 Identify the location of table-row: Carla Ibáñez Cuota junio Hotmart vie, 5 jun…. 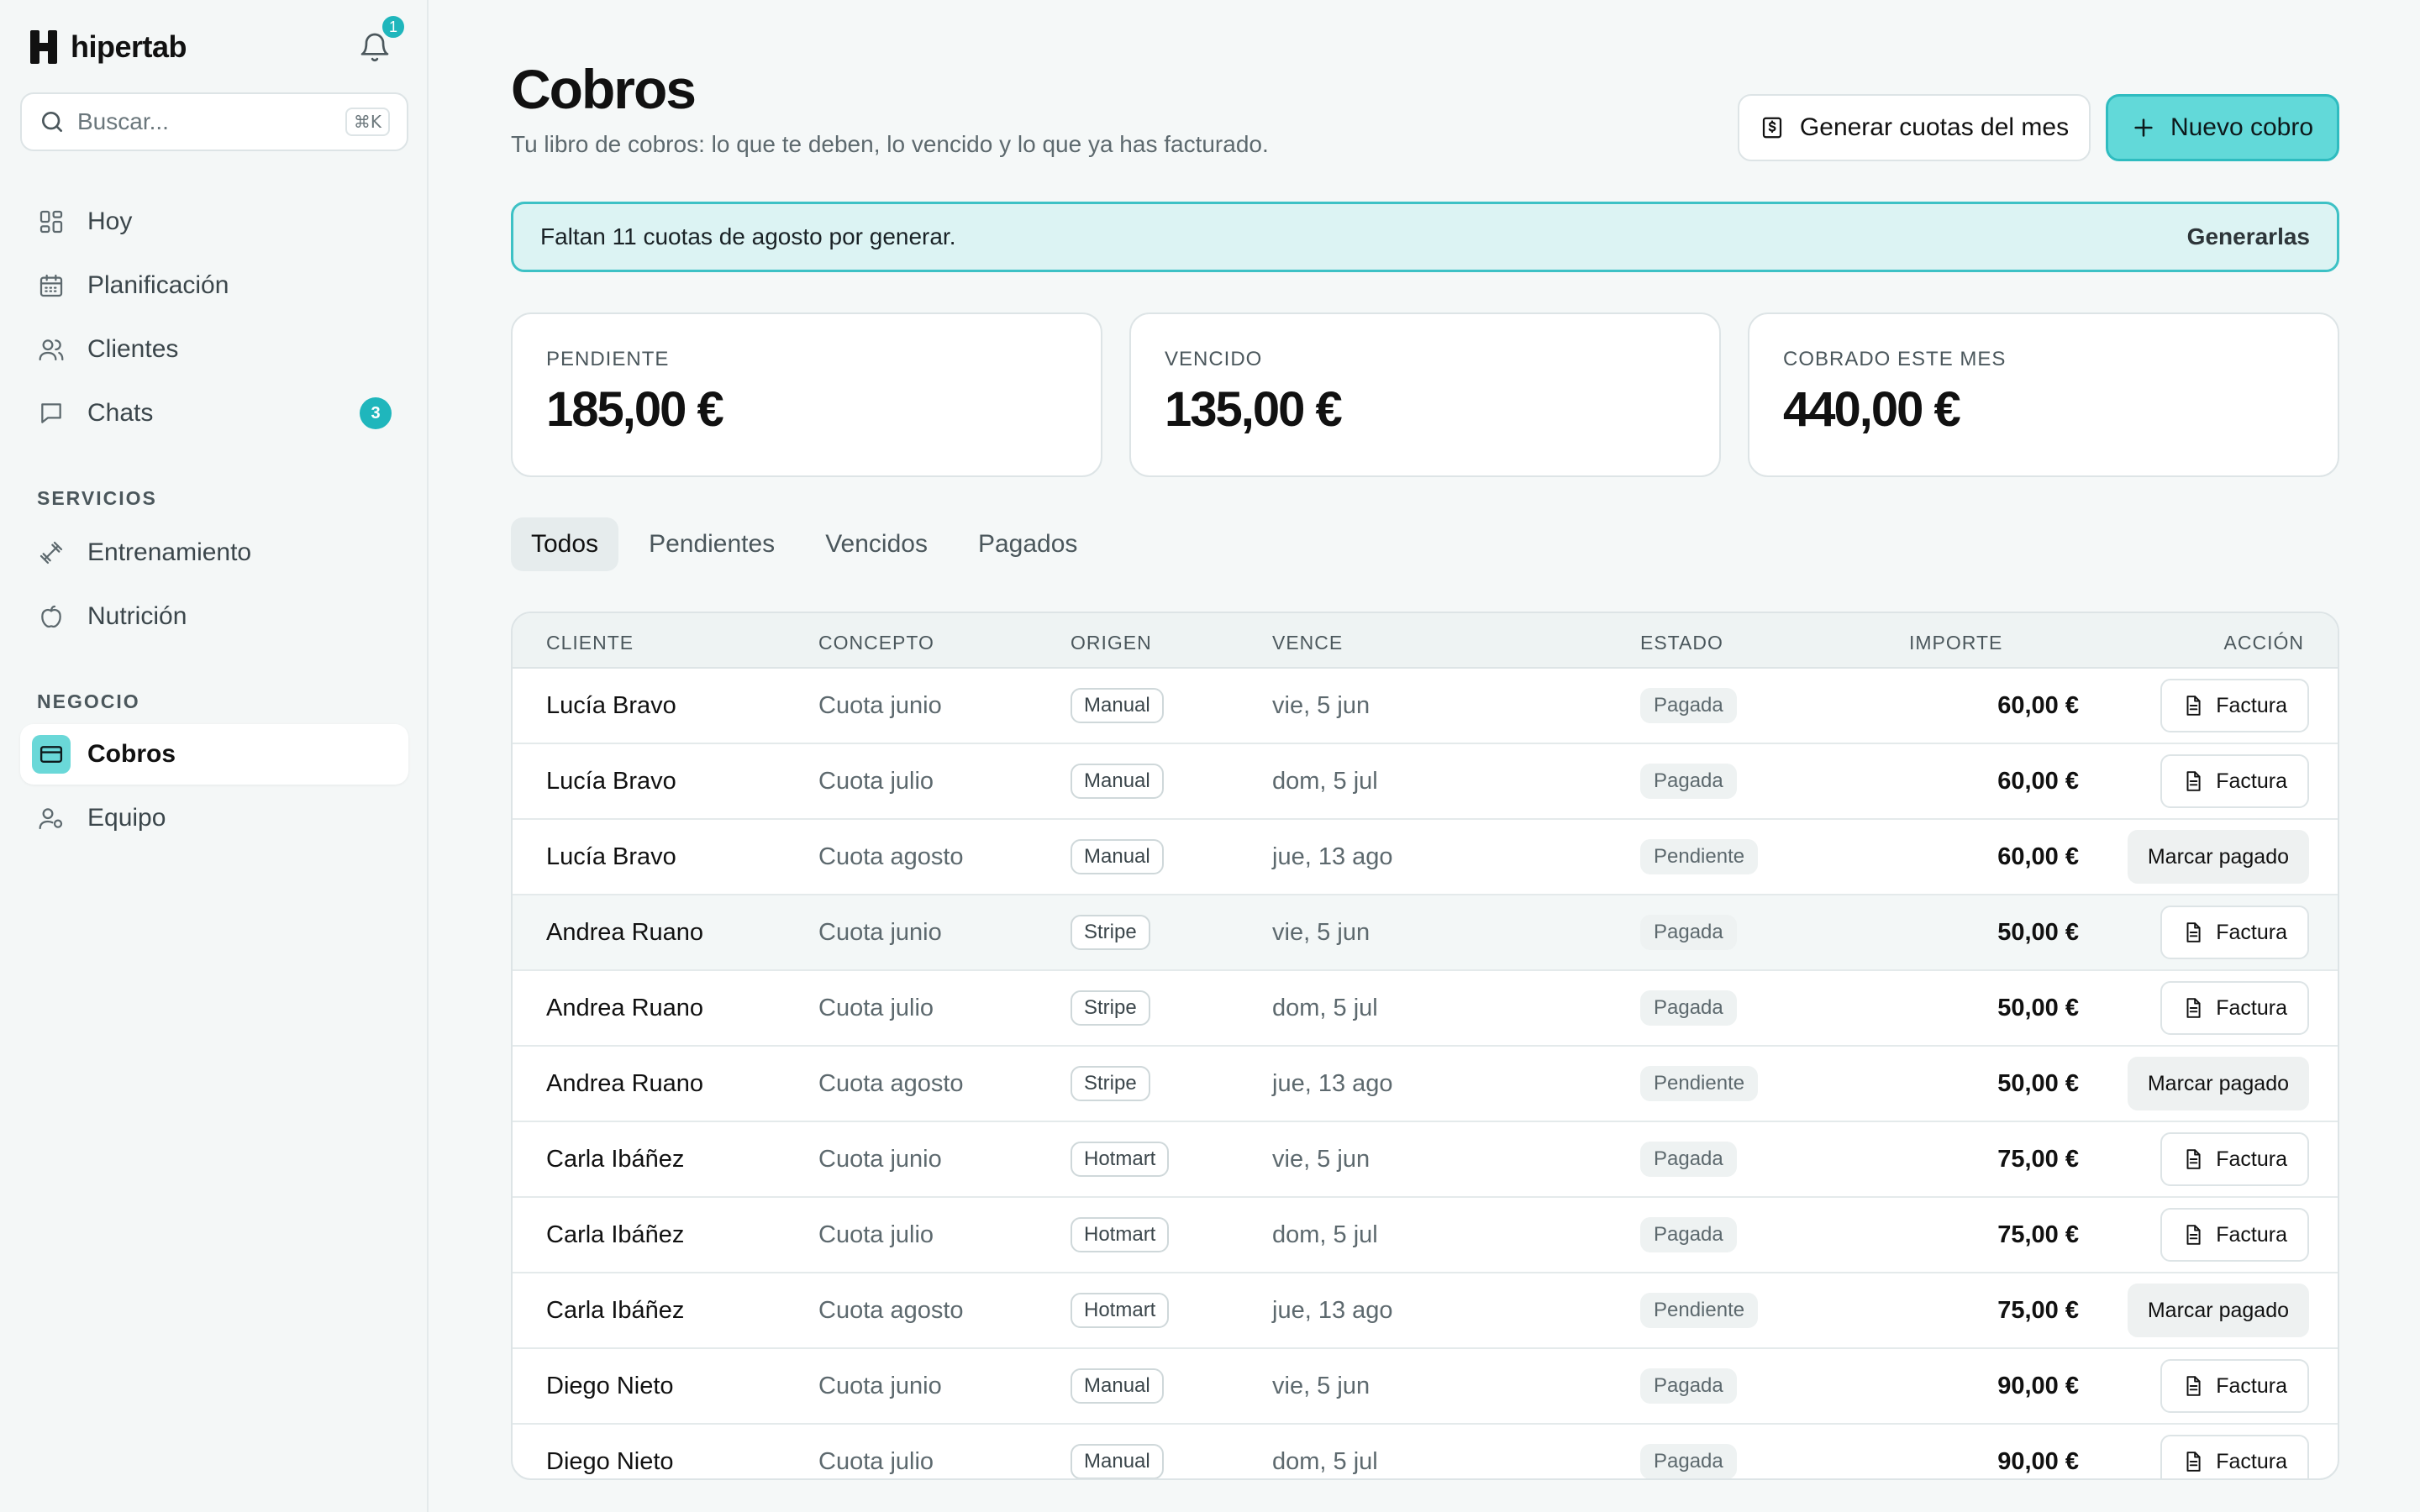
(1425, 1160).